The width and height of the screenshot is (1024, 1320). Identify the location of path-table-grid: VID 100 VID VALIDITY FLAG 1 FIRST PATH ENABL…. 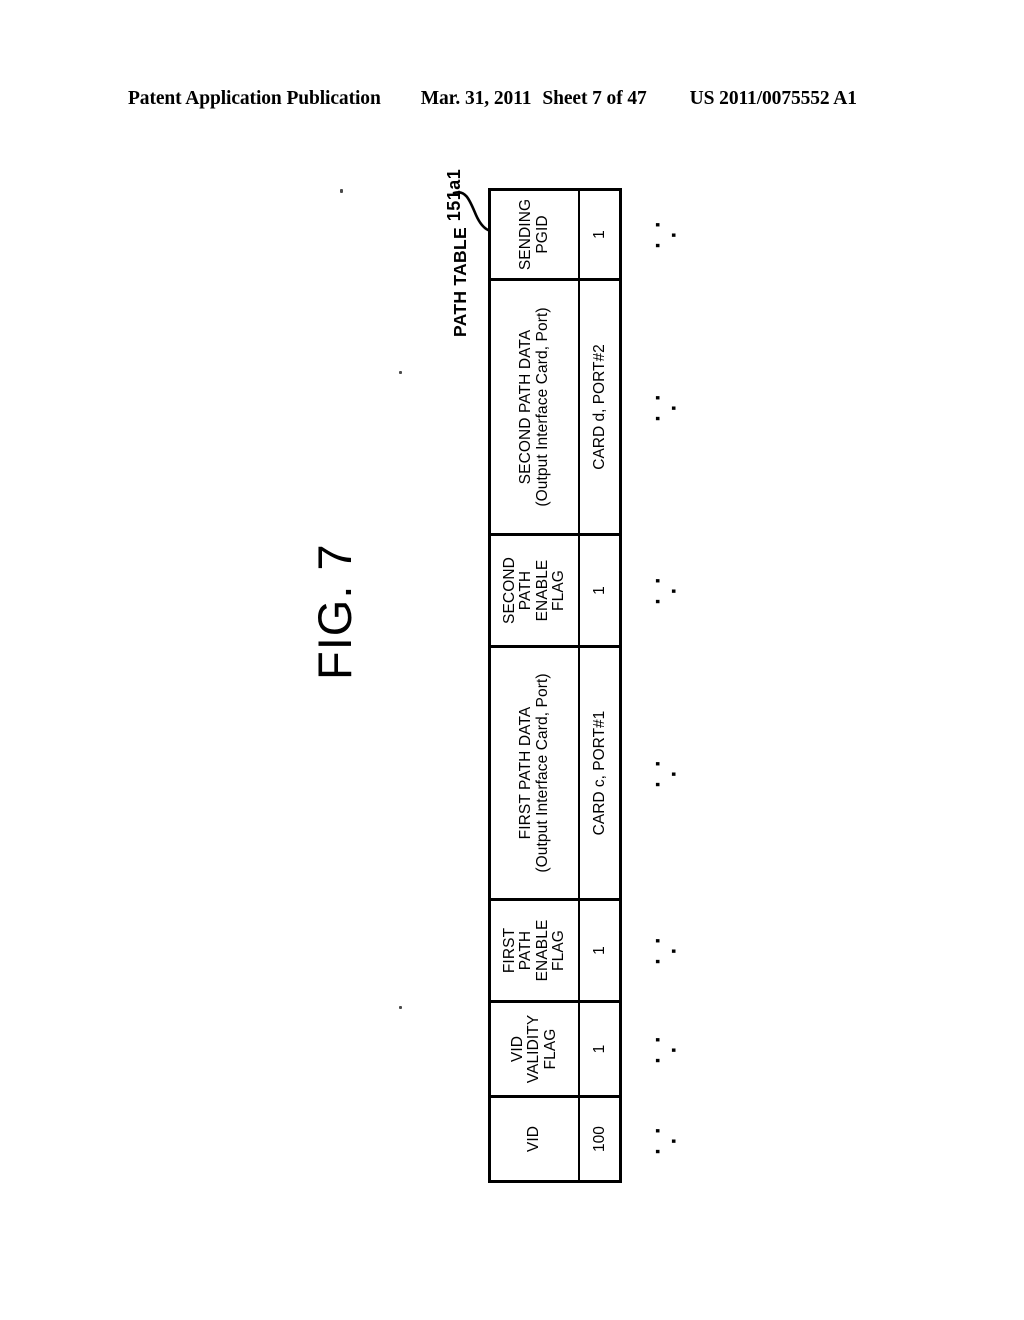
(555, 685).